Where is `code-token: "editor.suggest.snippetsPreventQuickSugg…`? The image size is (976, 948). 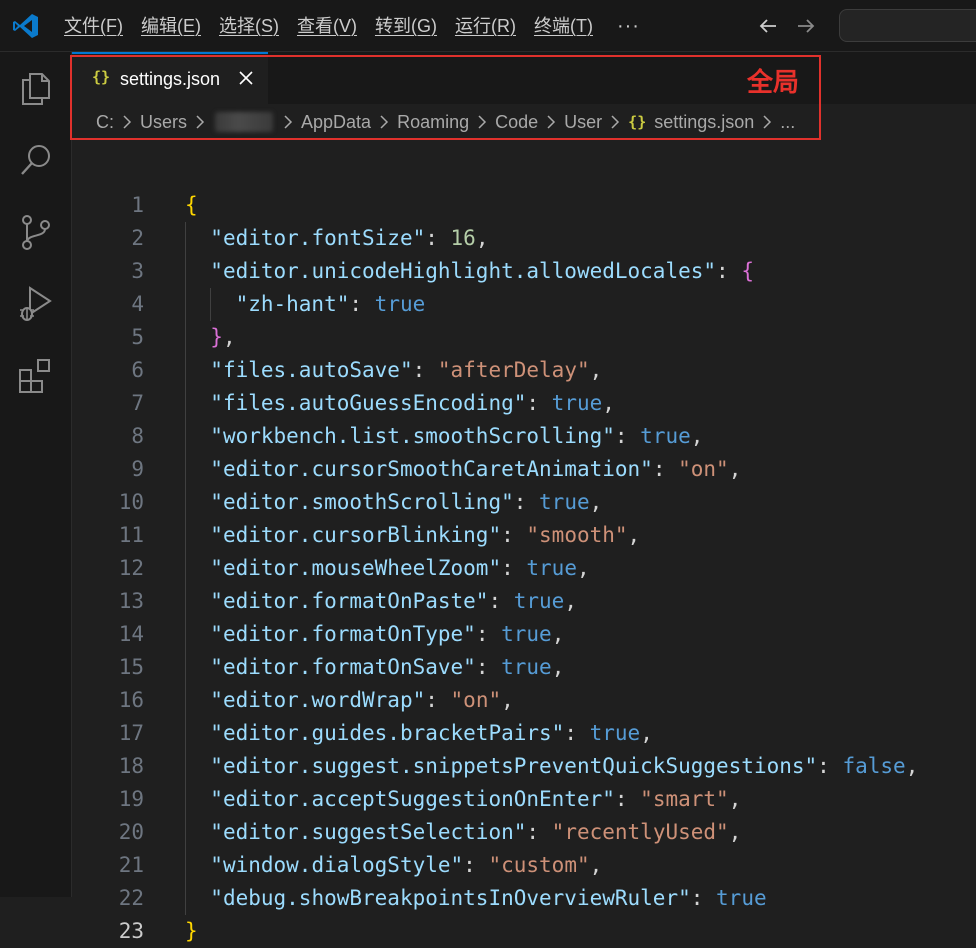
code-token: "editor.suggest.snippetsPreventQuickSugg… is located at coordinates (514, 766).